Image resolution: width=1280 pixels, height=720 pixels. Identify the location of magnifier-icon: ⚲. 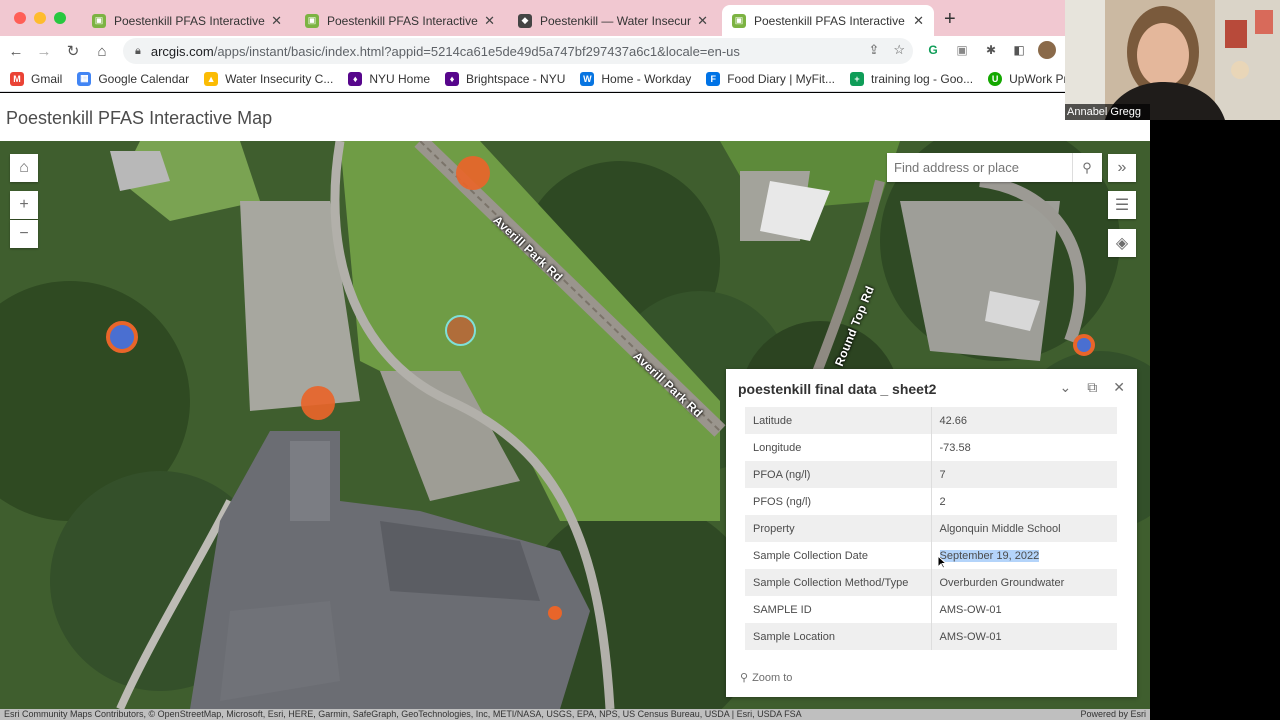
(744, 678).